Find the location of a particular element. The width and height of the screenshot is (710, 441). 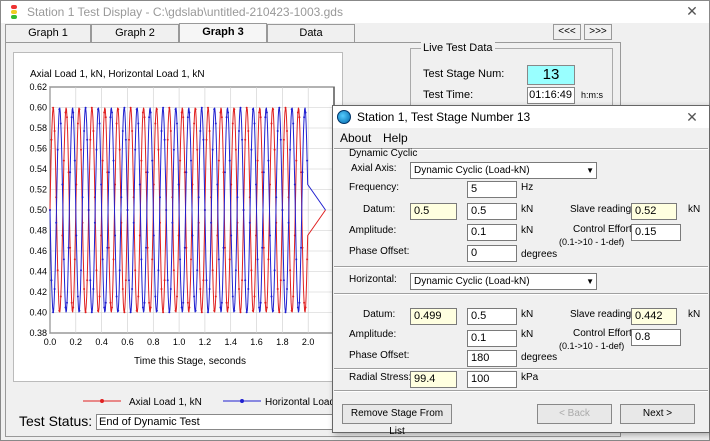

axial-datum-current: 0.5 is located at coordinates (433, 211).